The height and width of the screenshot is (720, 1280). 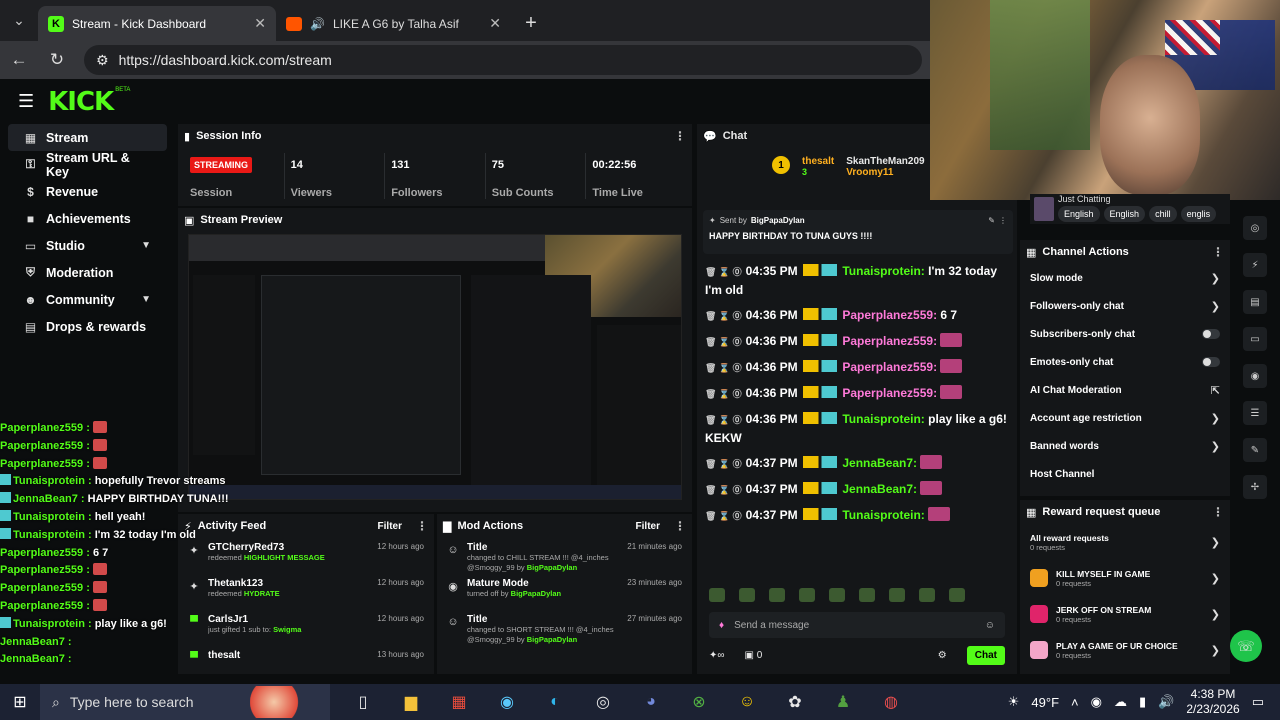 I want to click on bolt-icon: ⚡, so click(x=1255, y=265).